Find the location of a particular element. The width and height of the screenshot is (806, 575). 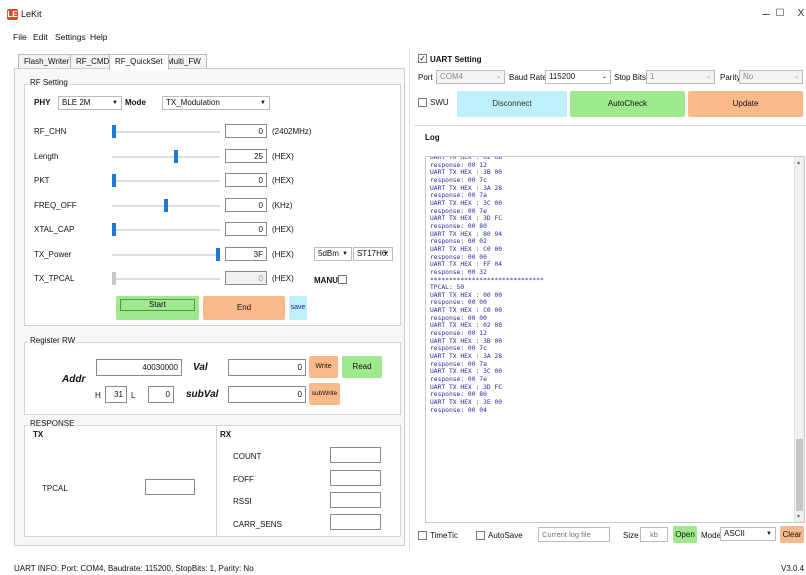

tpcal-label: TPCAL is located at coordinates (55, 488).